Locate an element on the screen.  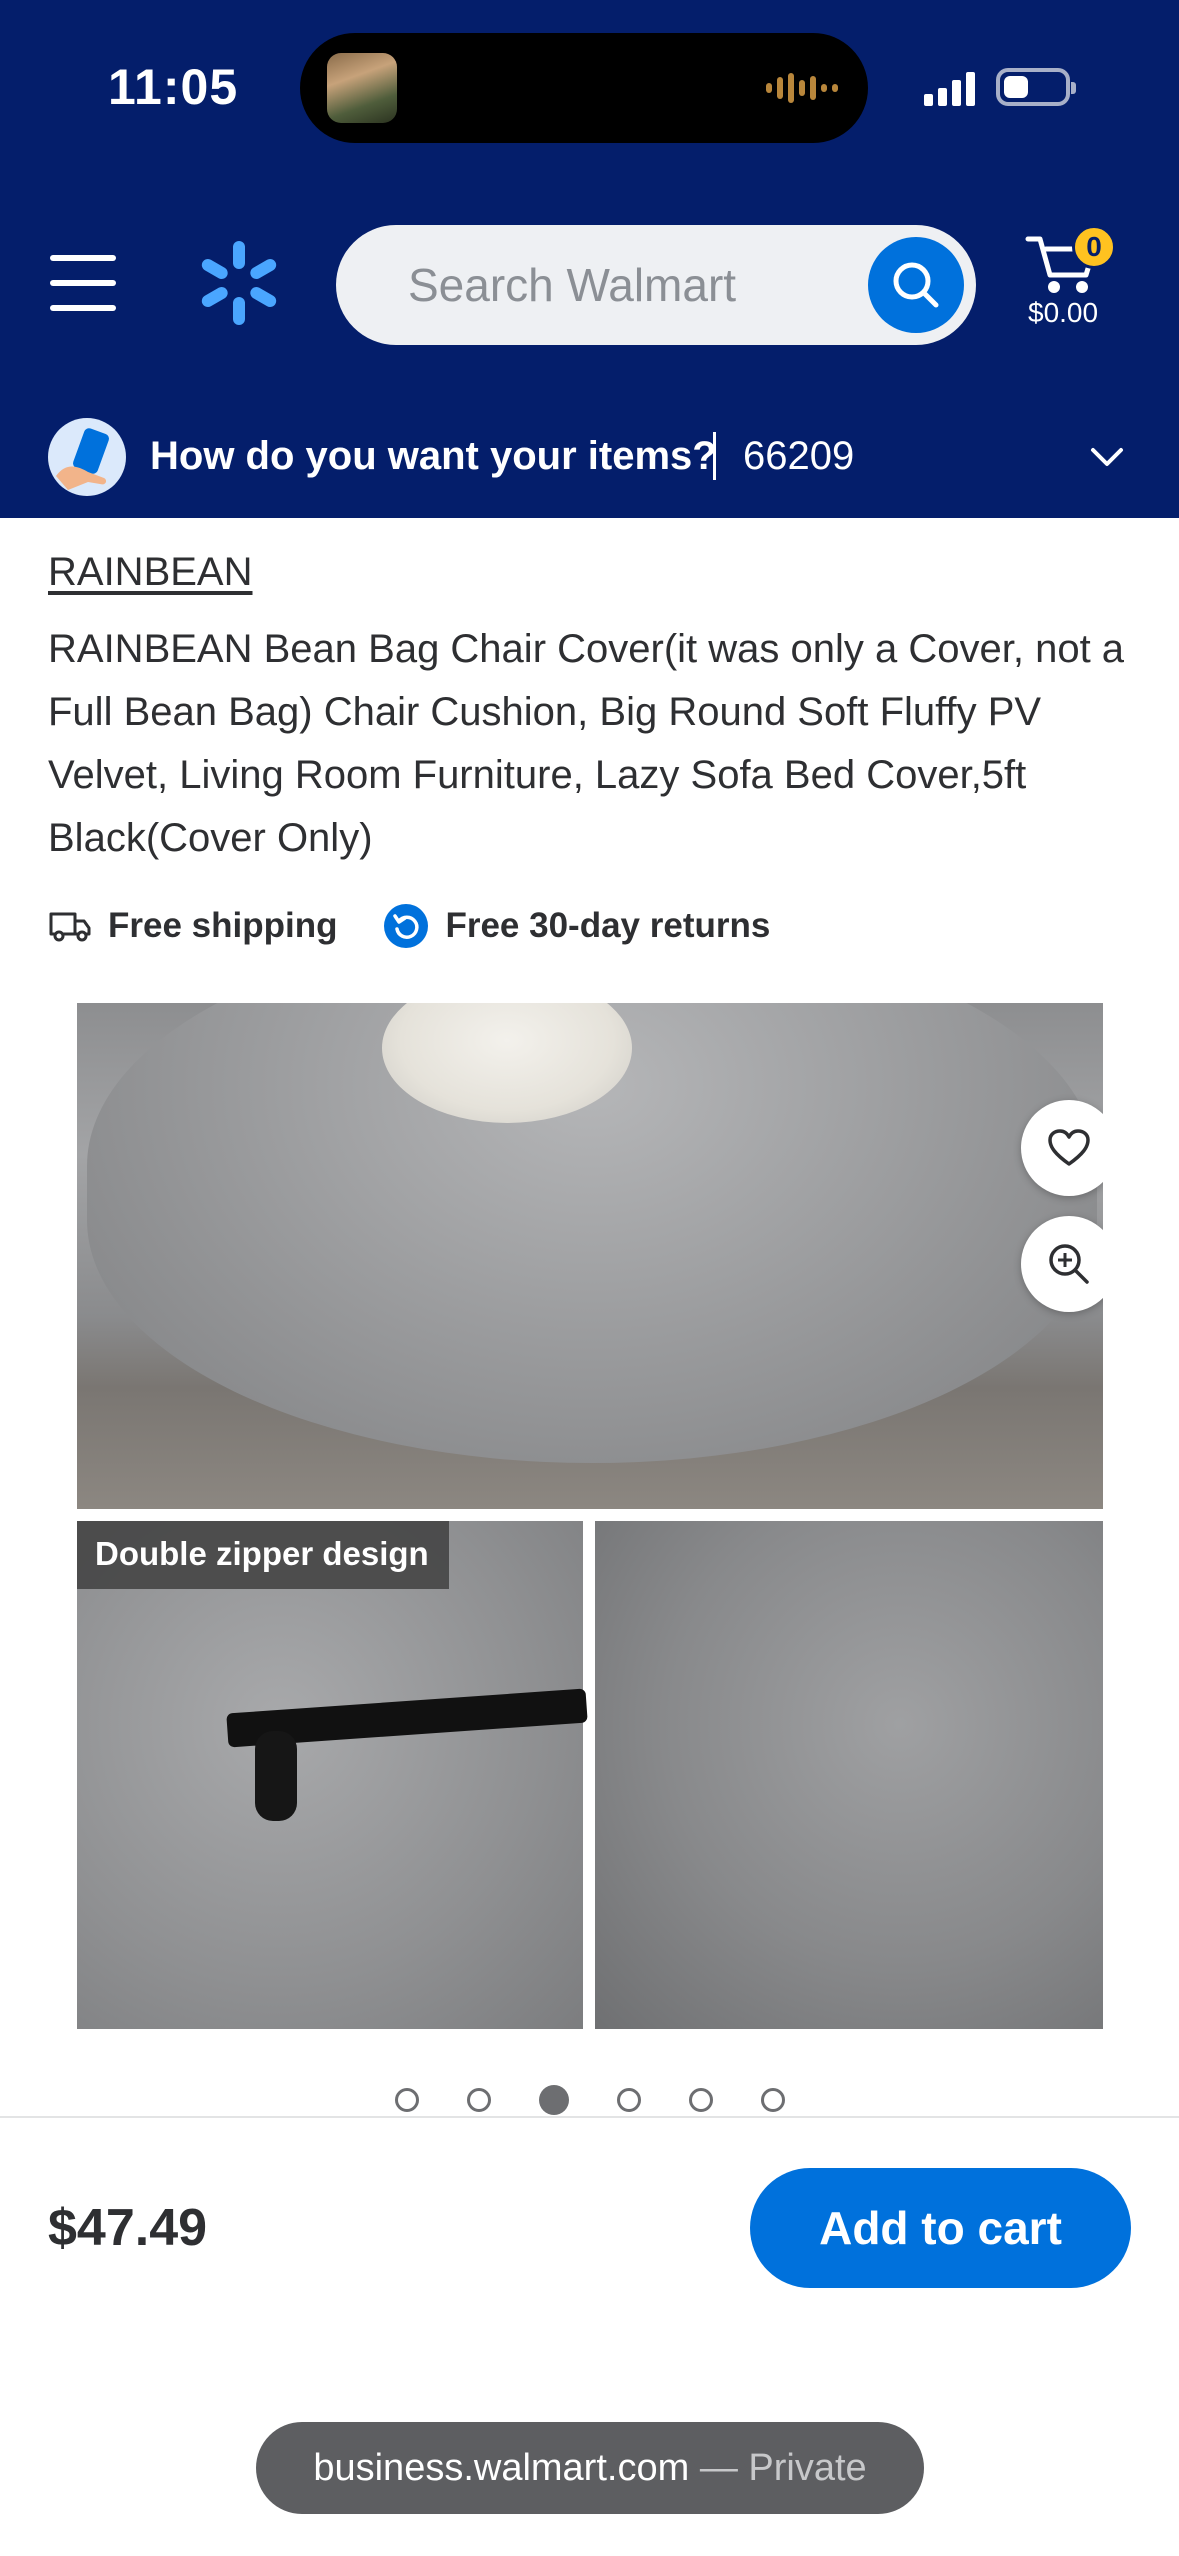
perk-free-shipping: Free shipping is located at coordinates (192, 926).